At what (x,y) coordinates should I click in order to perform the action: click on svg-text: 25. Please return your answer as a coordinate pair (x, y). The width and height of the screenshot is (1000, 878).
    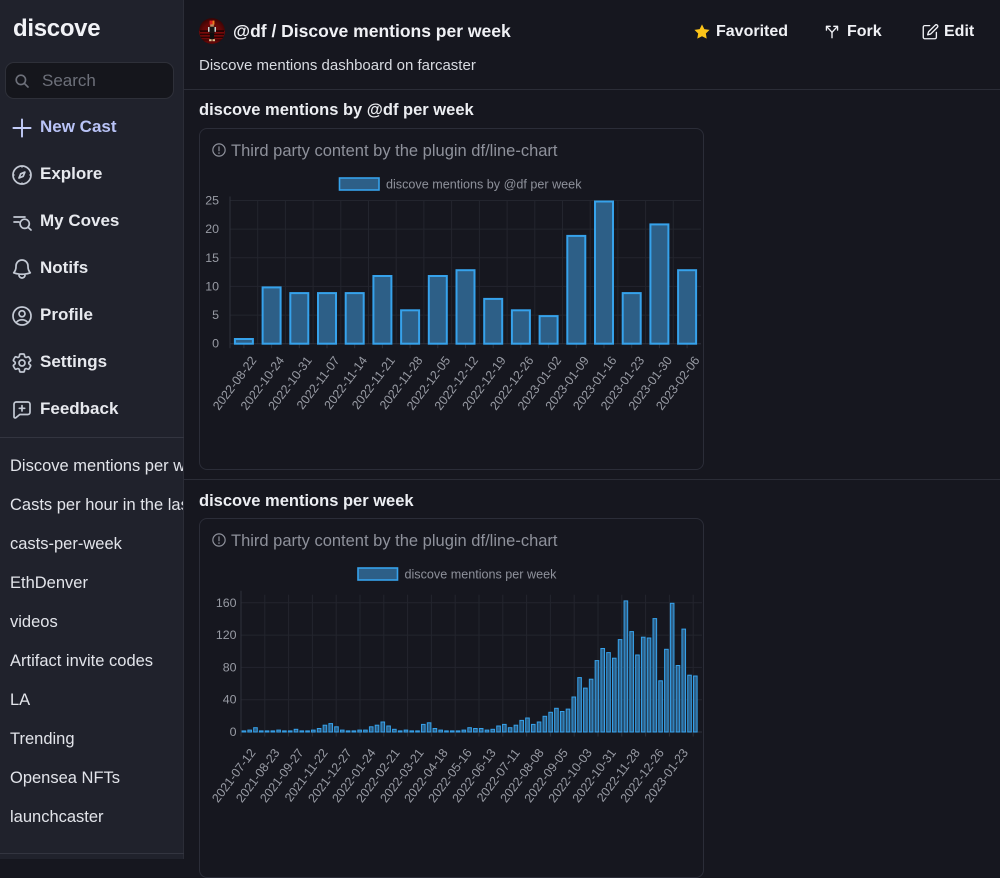
    Looking at the image, I should click on (212, 201).